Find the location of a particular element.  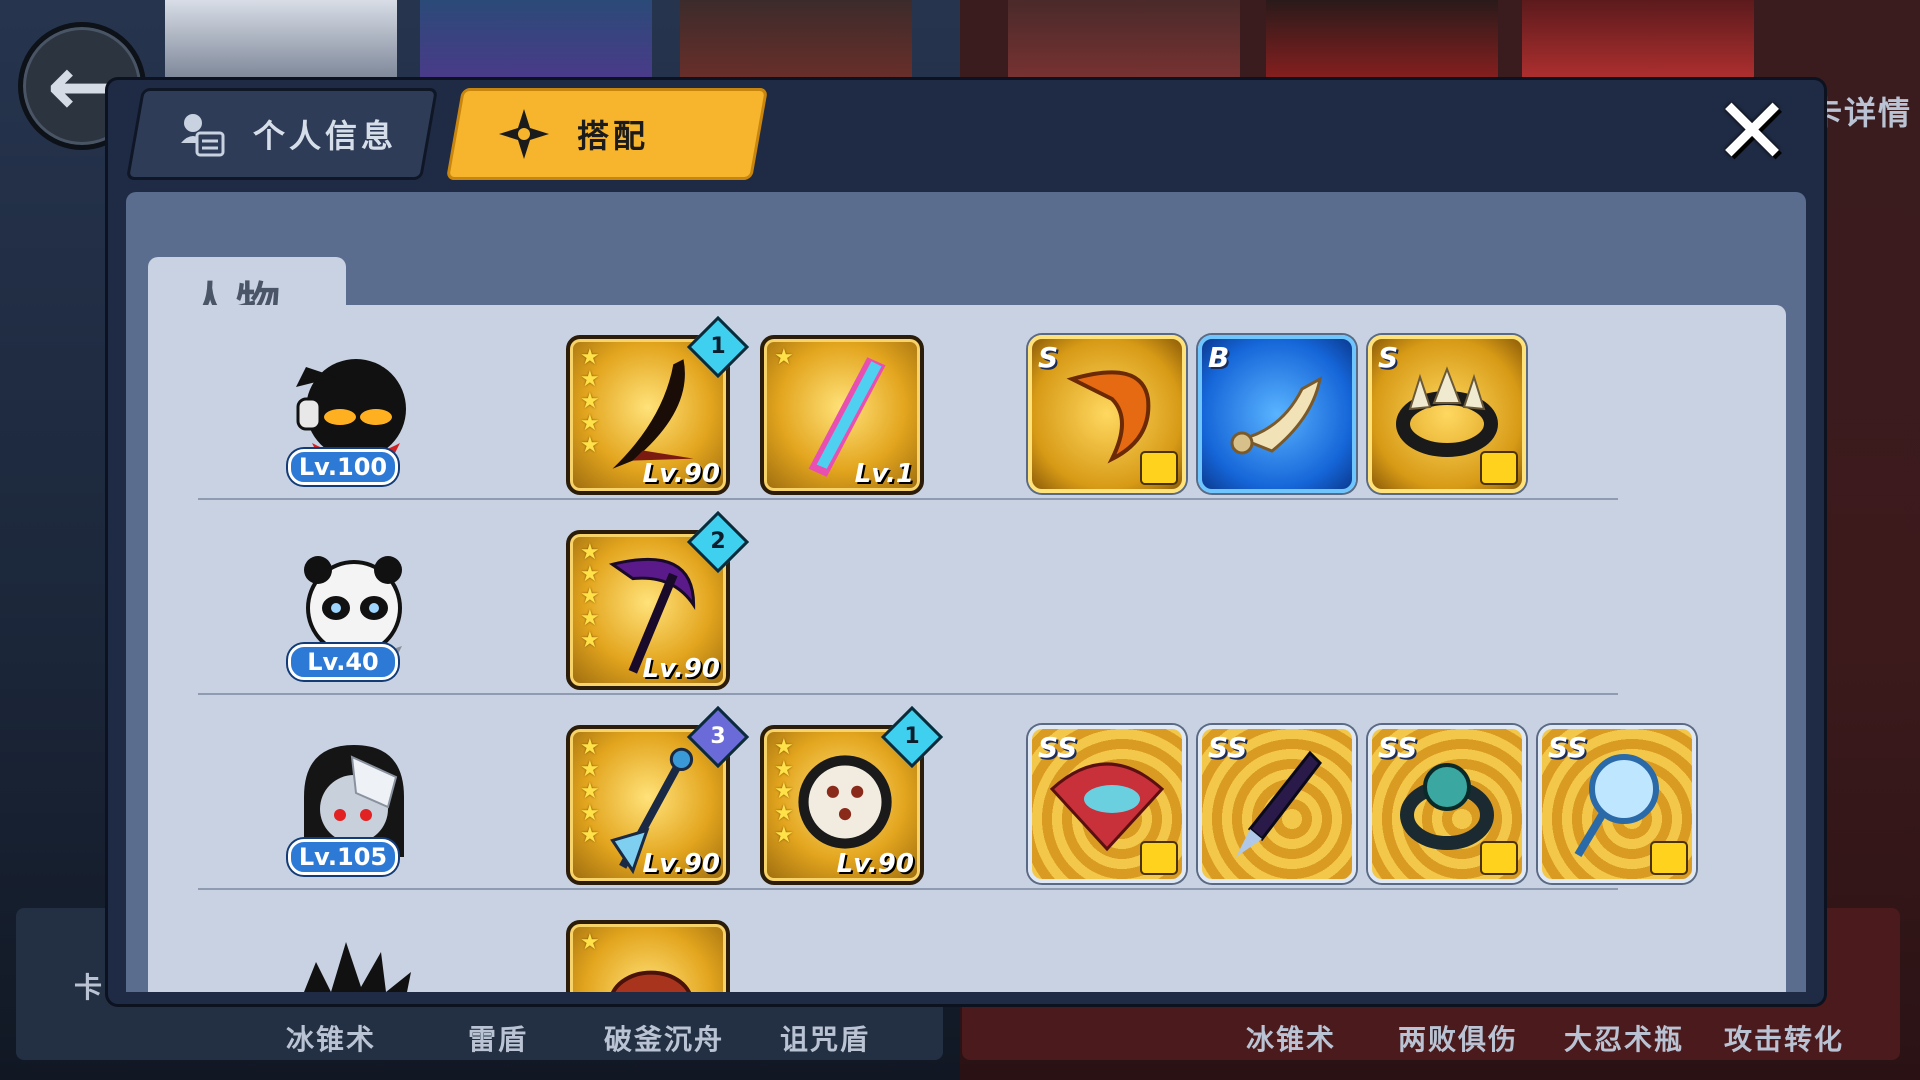

close-button: ✕ is located at coordinates (1752, 132).